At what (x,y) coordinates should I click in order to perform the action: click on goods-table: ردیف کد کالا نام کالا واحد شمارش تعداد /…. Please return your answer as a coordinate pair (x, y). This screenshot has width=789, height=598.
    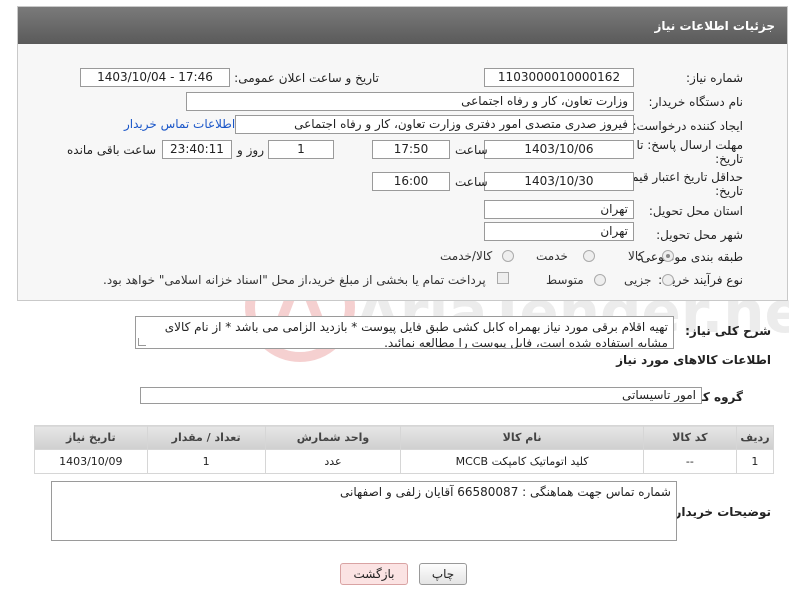
    Looking at the image, I should click on (404, 449).